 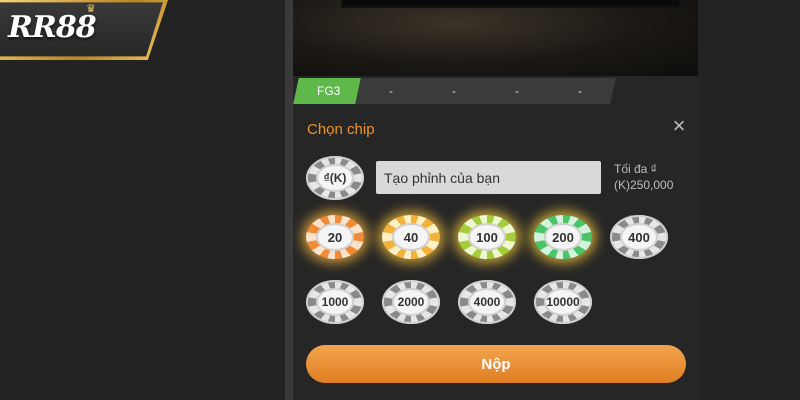 I want to click on chip-4000: 4000, so click(x=487, y=302).